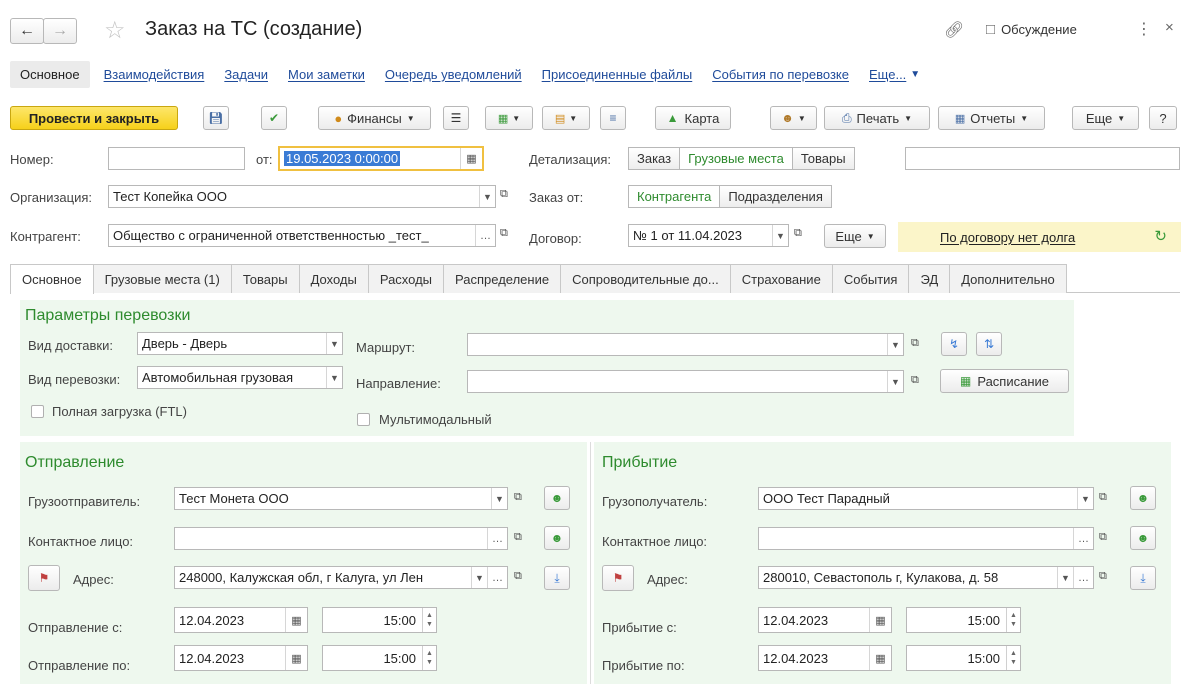 Image resolution: width=1191 pixels, height=684 pixels. What do you see at coordinates (374, 118) in the screenshot?
I see `finance-button: ● Финансы ▼` at bounding box center [374, 118].